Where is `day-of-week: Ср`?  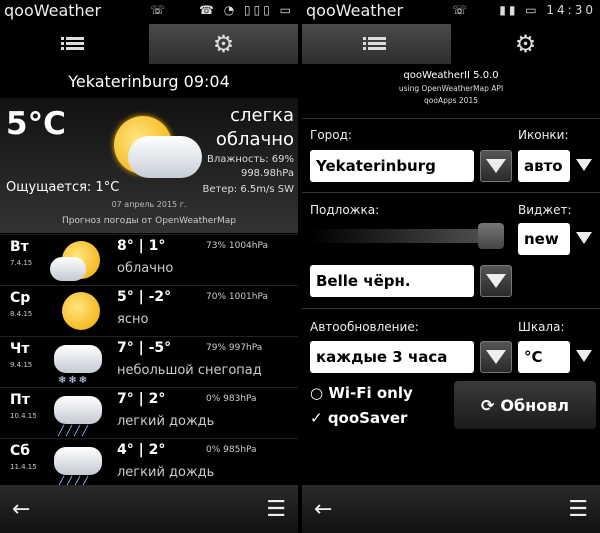 day-of-week: Ср is located at coordinates (20, 298).